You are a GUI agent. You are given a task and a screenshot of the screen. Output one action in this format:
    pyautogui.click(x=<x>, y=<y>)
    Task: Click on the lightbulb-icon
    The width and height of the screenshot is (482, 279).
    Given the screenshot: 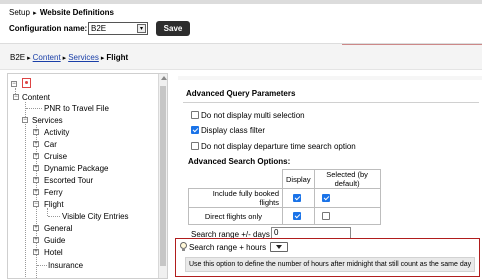 What is the action you would take?
    pyautogui.click(x=183, y=246)
    